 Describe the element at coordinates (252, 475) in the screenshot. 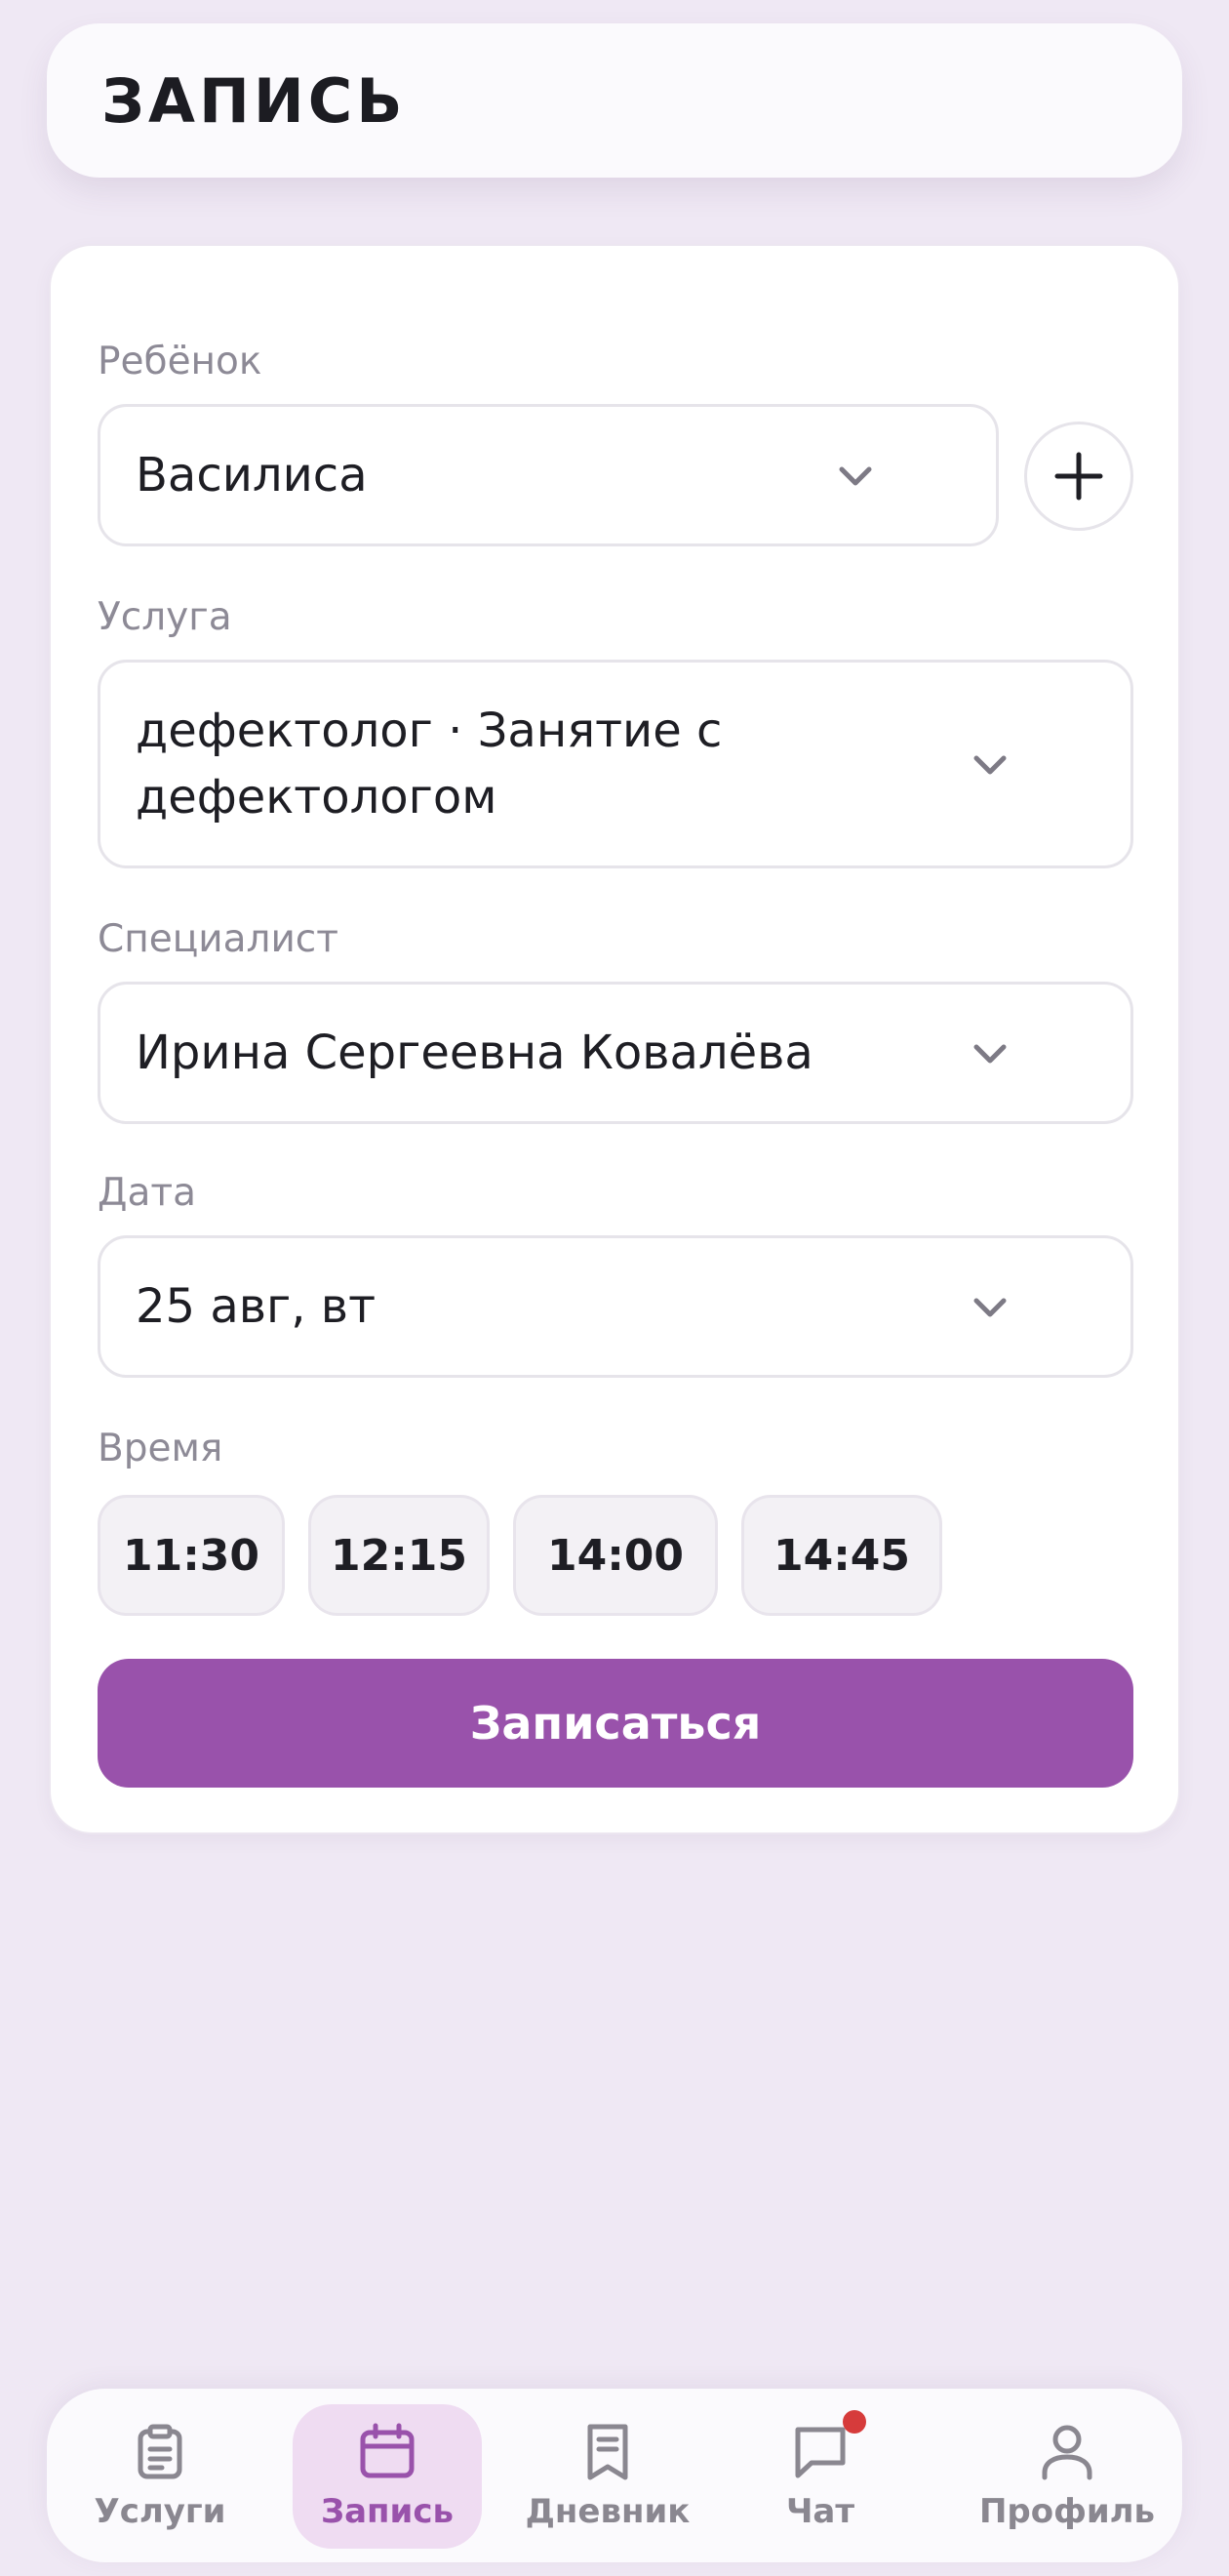

I see `child-select-value: Василиса` at that location.